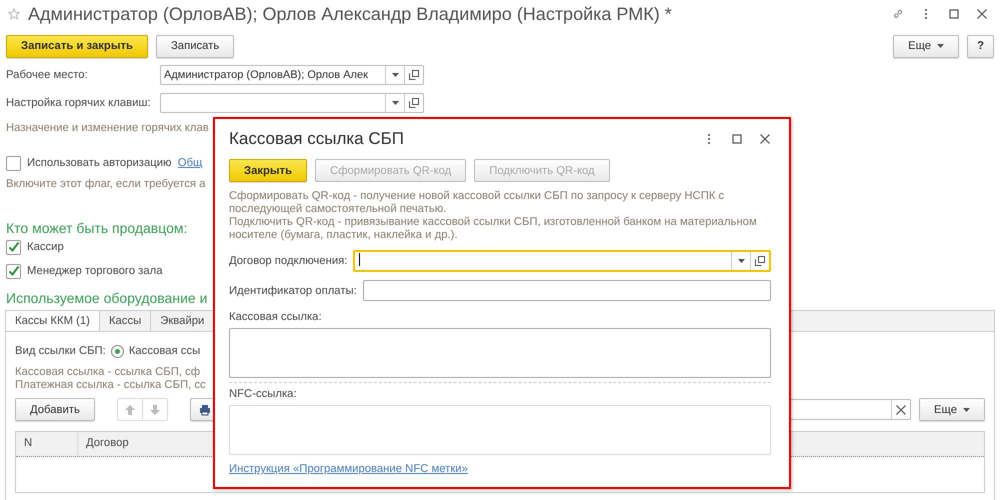 This screenshot has height=500, width=1000. I want to click on text-area, so click(500, 353).